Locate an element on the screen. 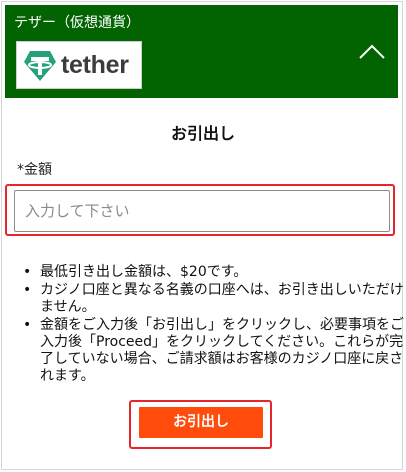 This screenshot has height=472, width=406. tether-logo: tether is located at coordinates (79, 65).